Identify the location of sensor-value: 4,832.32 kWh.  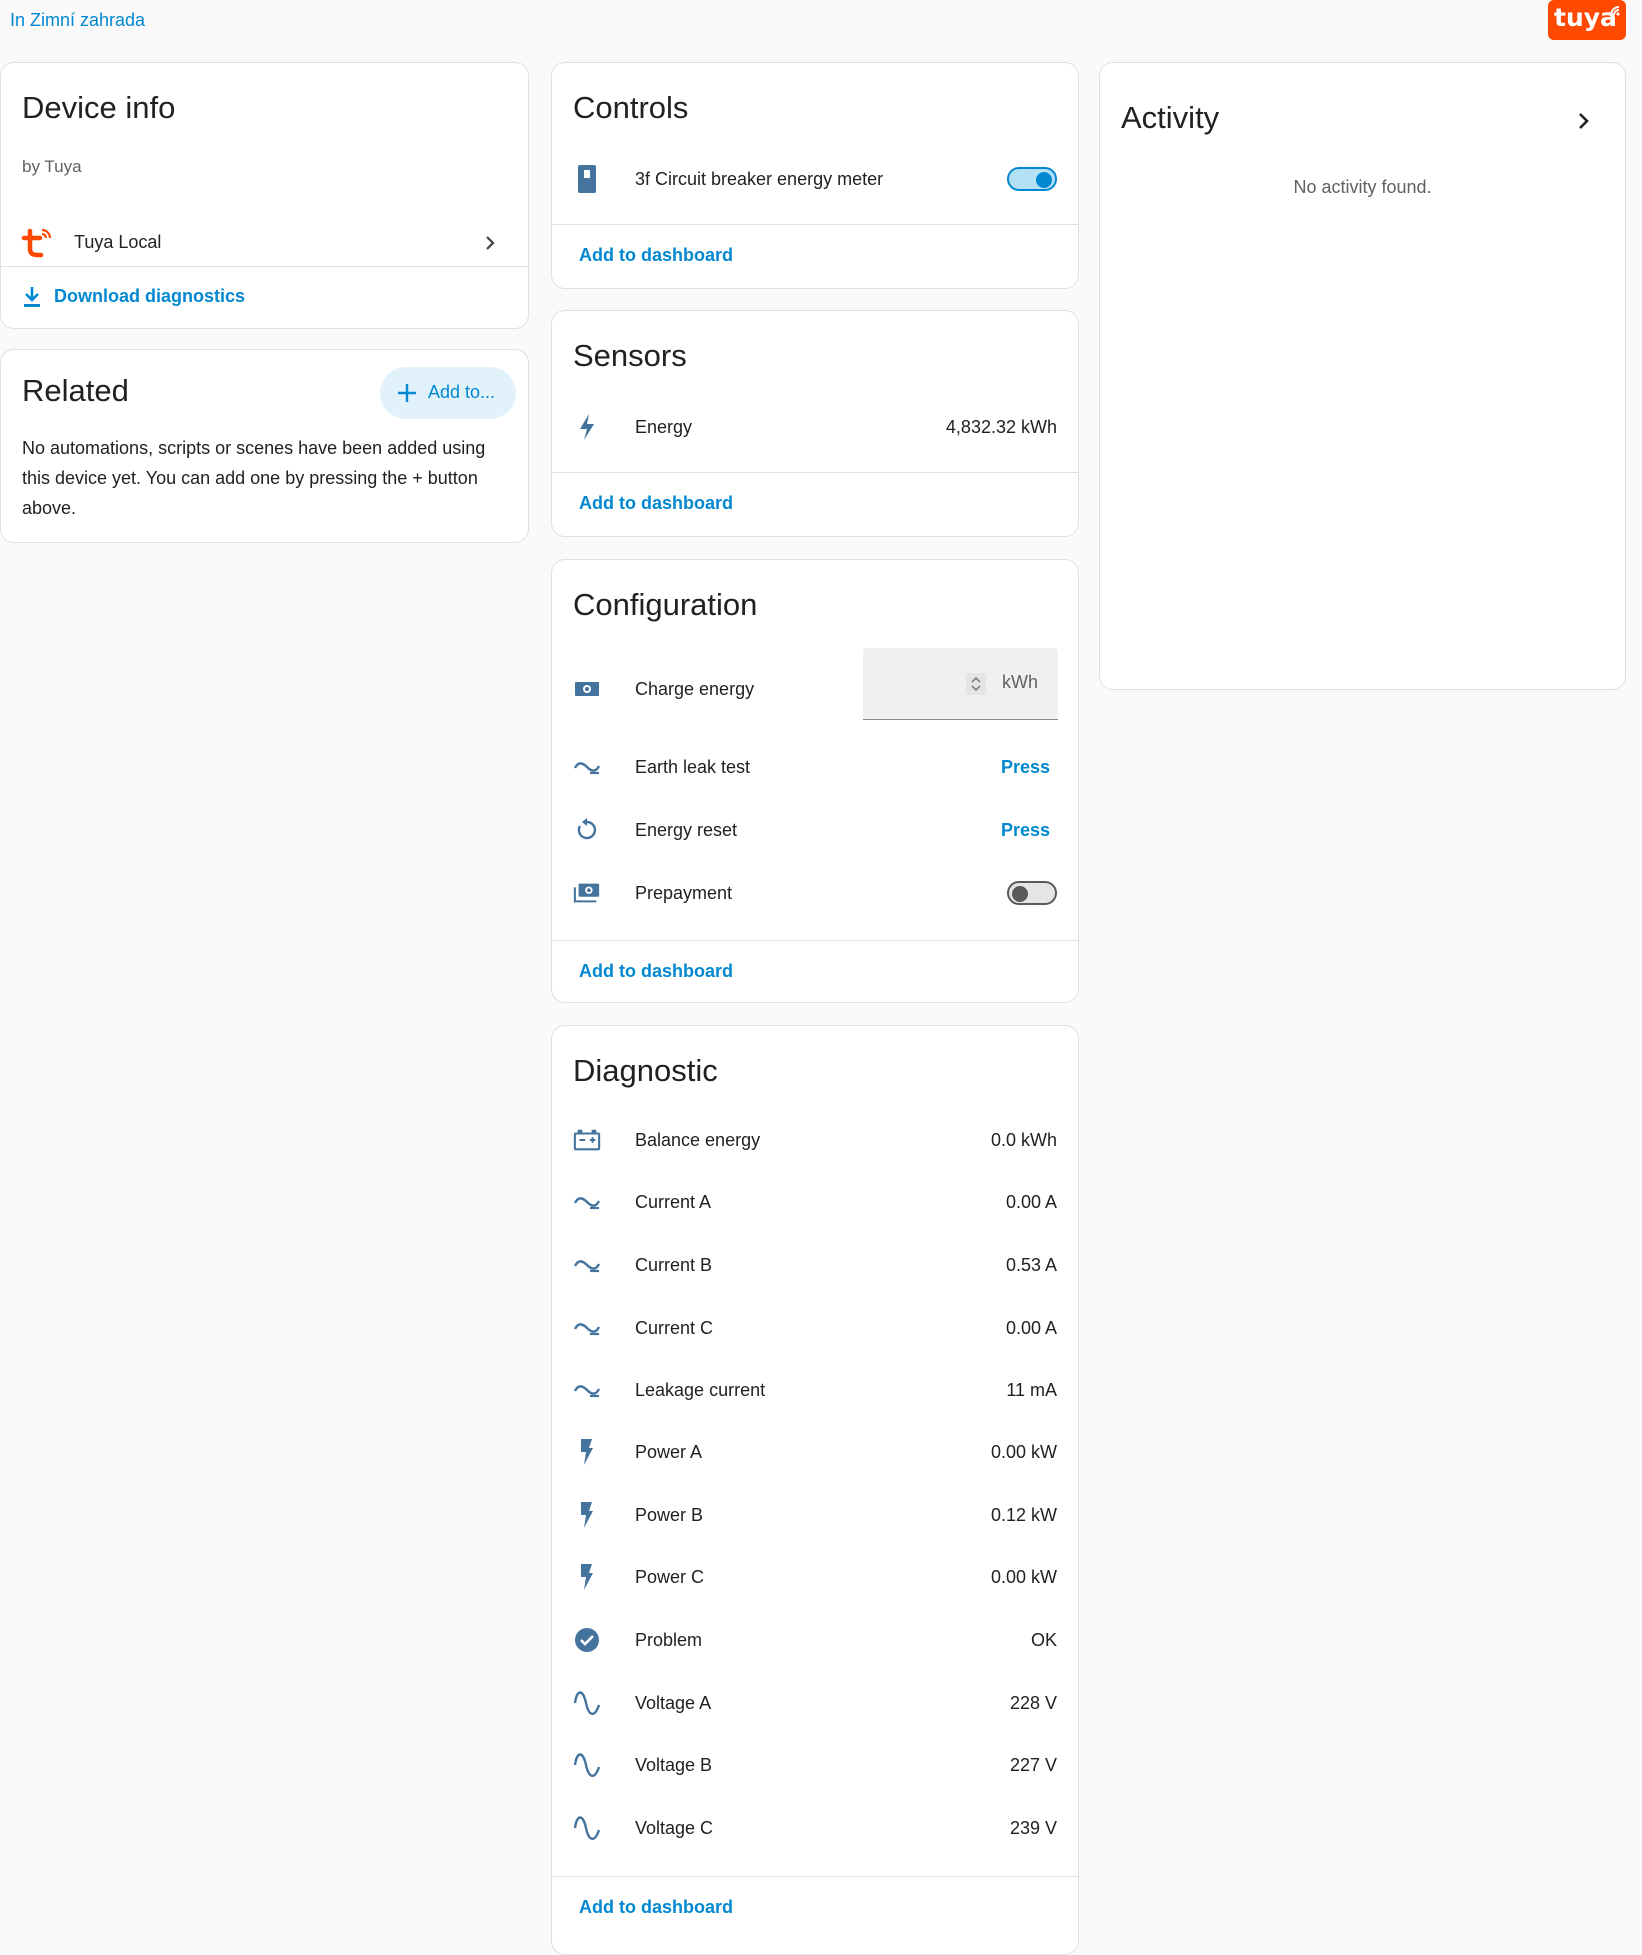
(1001, 426).